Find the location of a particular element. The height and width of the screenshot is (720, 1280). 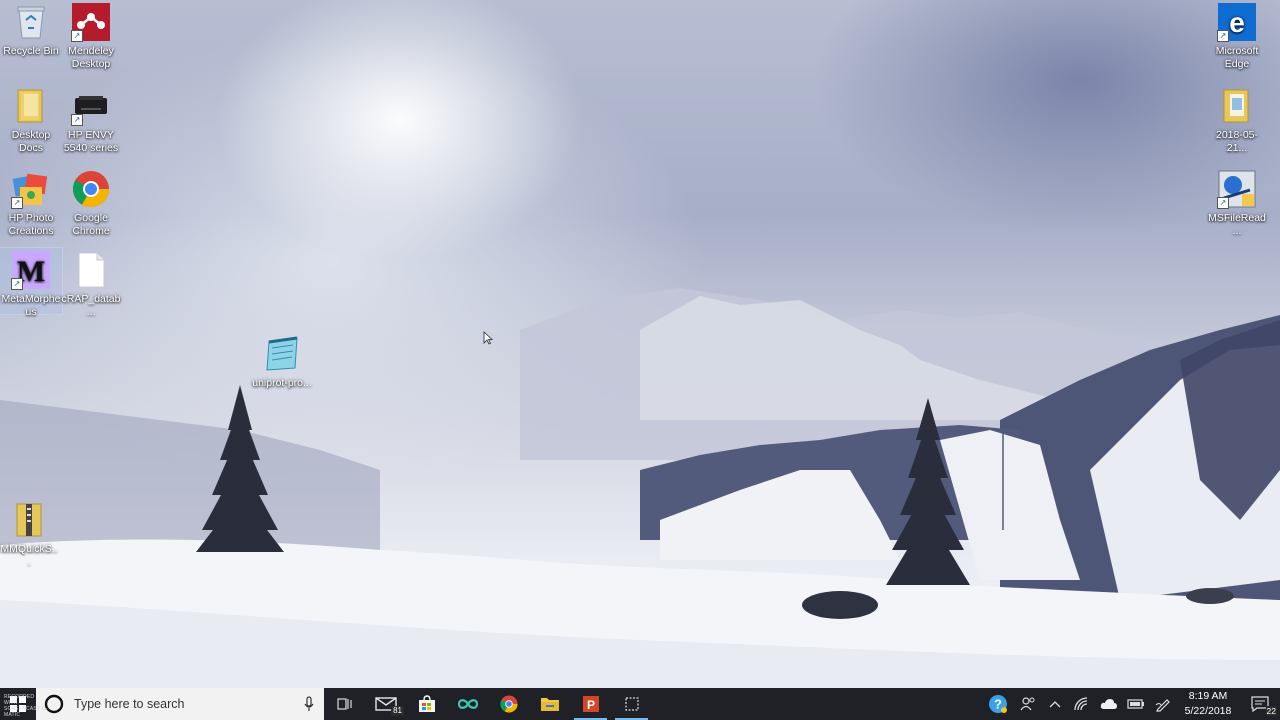

cloud-icon is located at coordinates (1108, 704).